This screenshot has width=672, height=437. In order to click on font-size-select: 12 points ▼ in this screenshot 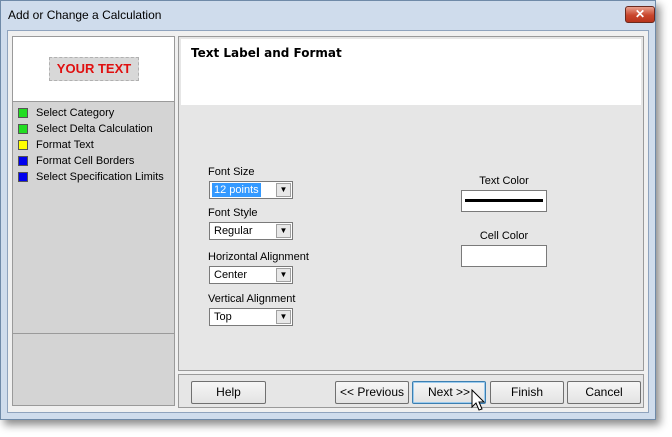, I will do `click(251, 190)`.